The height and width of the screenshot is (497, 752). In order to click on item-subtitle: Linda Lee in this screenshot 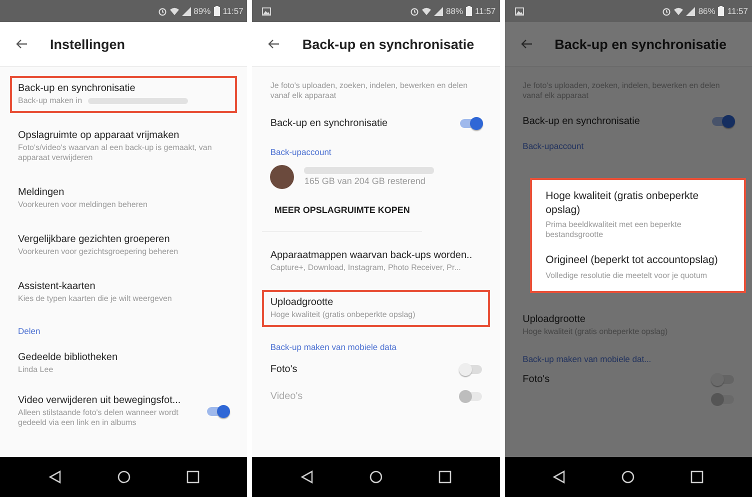, I will do `click(36, 370)`.